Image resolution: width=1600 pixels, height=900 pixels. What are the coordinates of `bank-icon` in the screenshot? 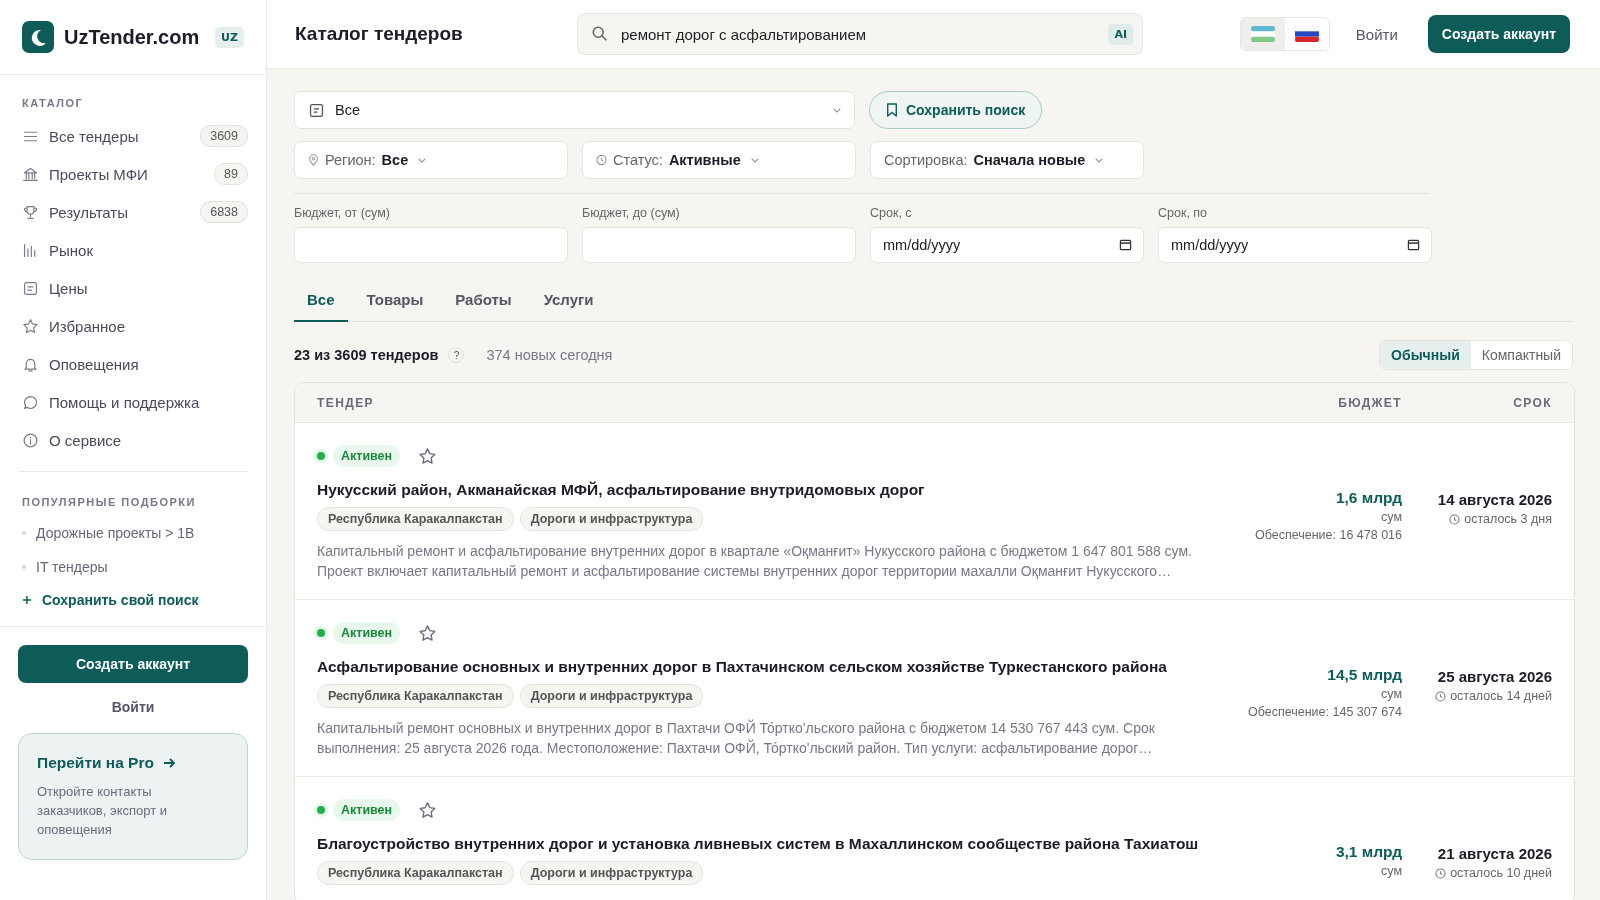 It's located at (30, 174).